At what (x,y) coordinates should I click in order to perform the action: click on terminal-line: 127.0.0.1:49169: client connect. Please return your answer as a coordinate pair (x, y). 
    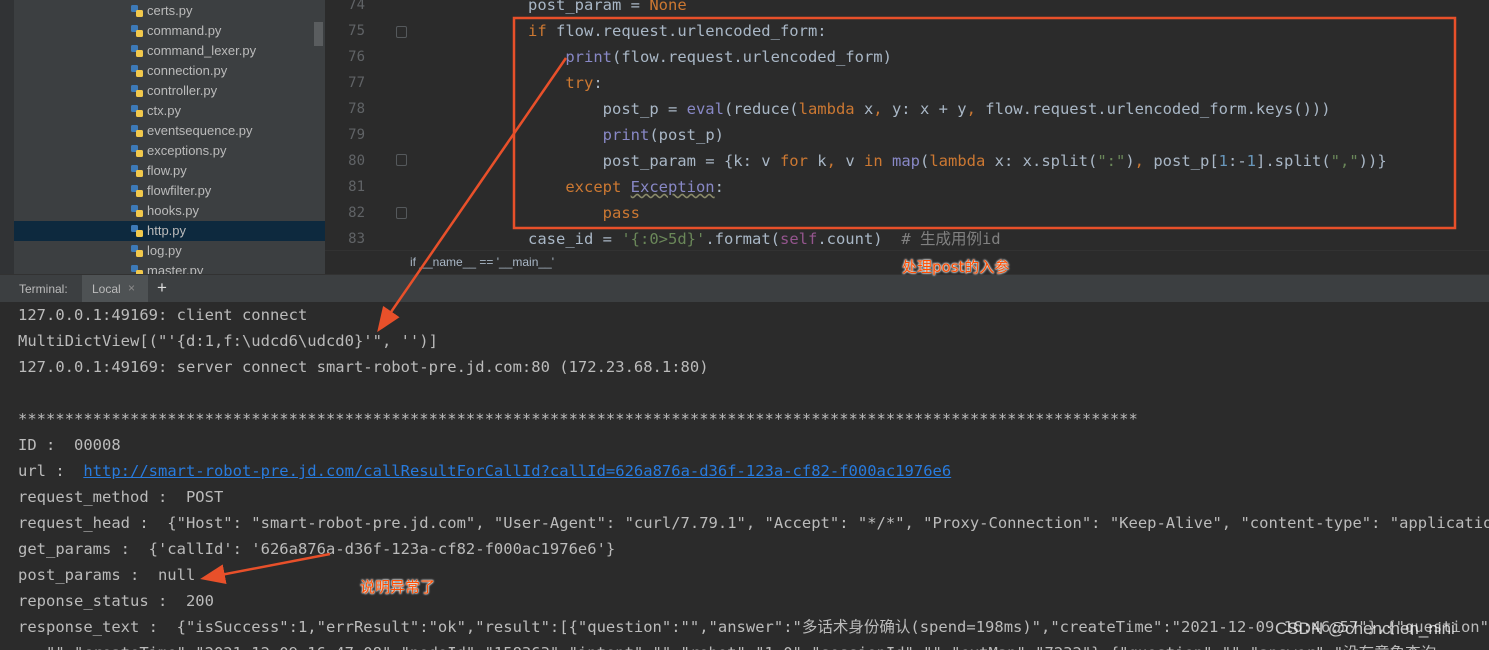
    Looking at the image, I should click on (163, 315).